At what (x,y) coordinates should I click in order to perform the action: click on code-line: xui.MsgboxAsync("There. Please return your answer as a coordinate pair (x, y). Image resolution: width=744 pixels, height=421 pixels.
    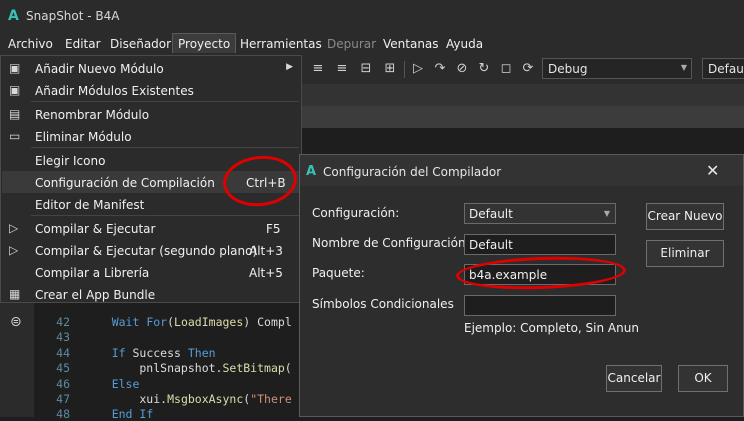
    Looking at the image, I should click on (188, 399).